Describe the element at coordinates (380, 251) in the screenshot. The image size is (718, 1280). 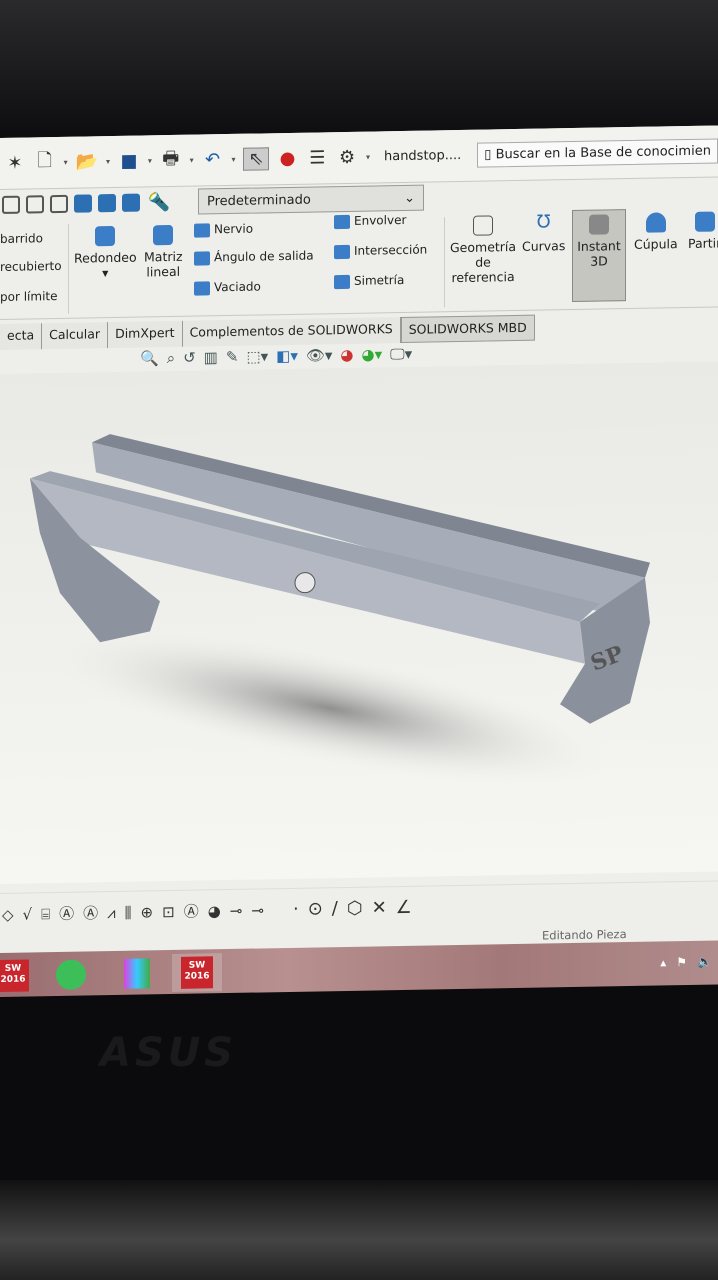
I see `interseccion-button: Intersección` at that location.